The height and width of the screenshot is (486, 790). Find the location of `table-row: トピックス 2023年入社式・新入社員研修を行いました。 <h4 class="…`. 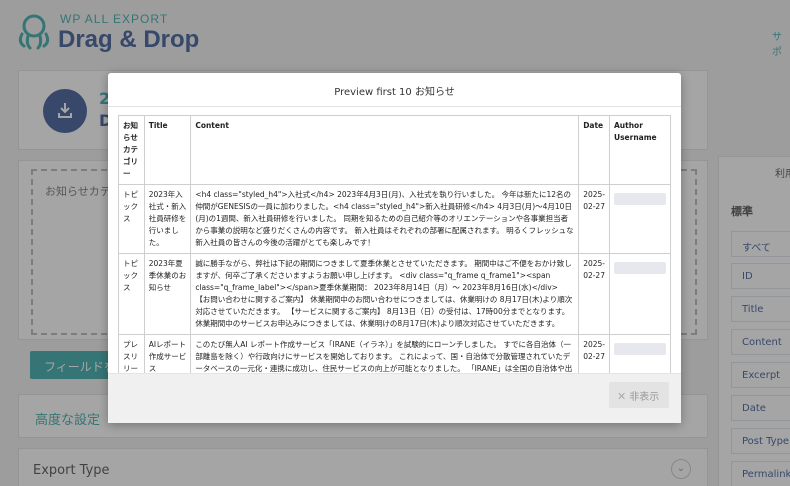

table-row: トピックス 2023年入社式・新入社員研修を行いました。 <h4 class="… is located at coordinates (394, 219).